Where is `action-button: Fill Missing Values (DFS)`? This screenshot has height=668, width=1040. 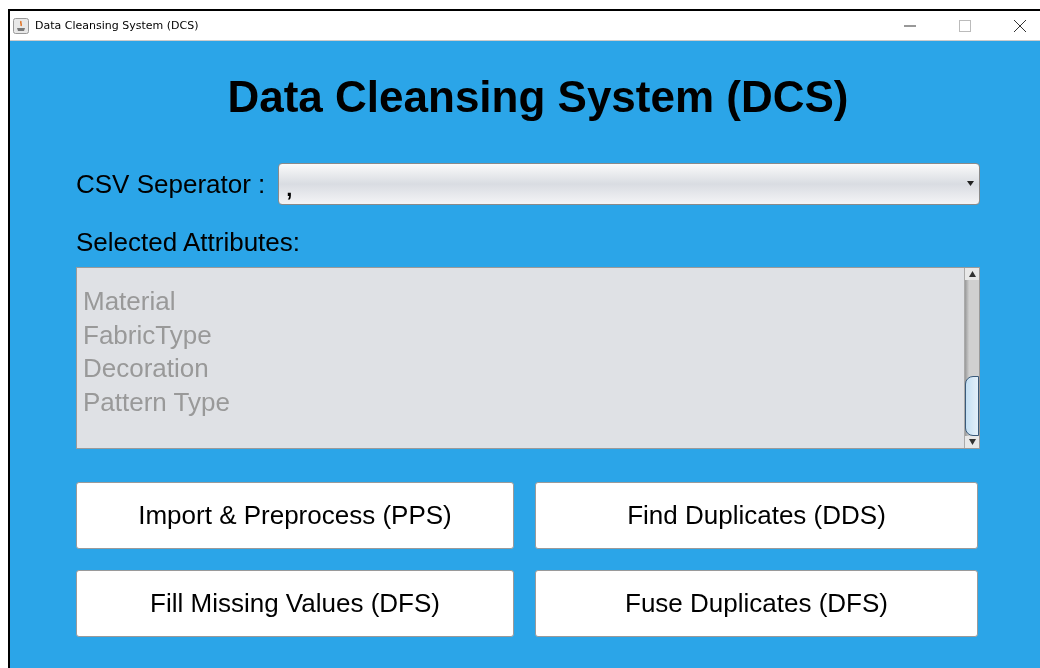 action-button: Fill Missing Values (DFS) is located at coordinates (295, 603).